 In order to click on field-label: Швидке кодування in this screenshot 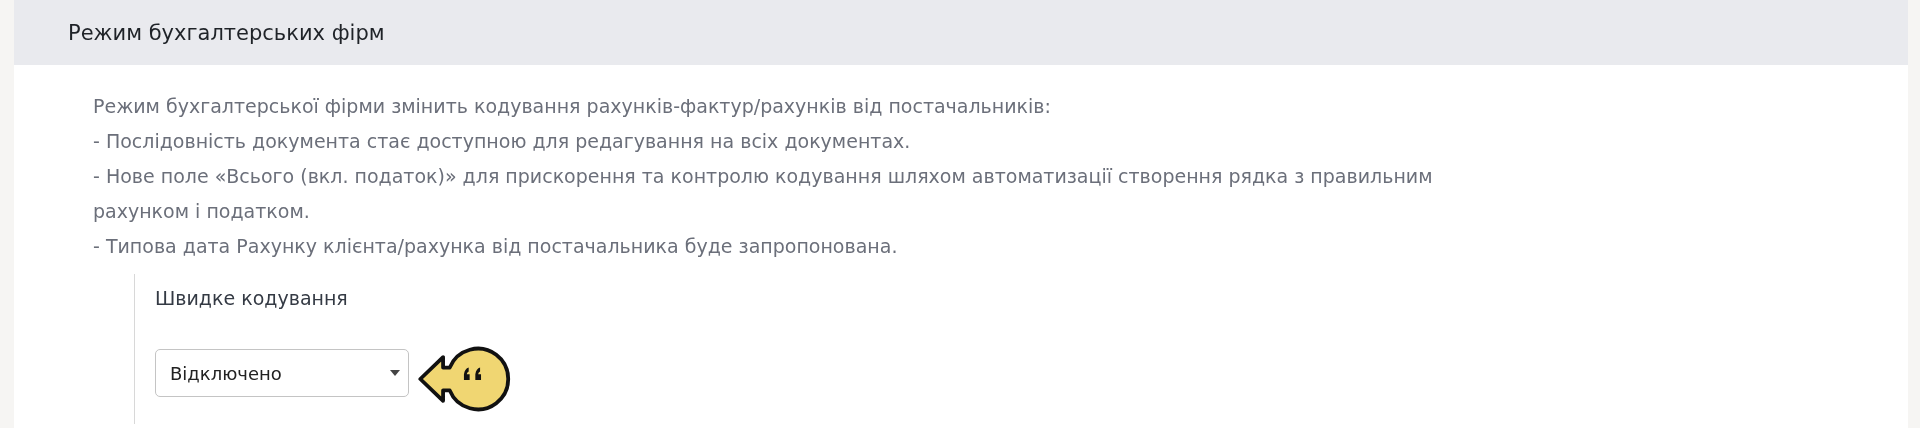, I will do `click(252, 298)`.